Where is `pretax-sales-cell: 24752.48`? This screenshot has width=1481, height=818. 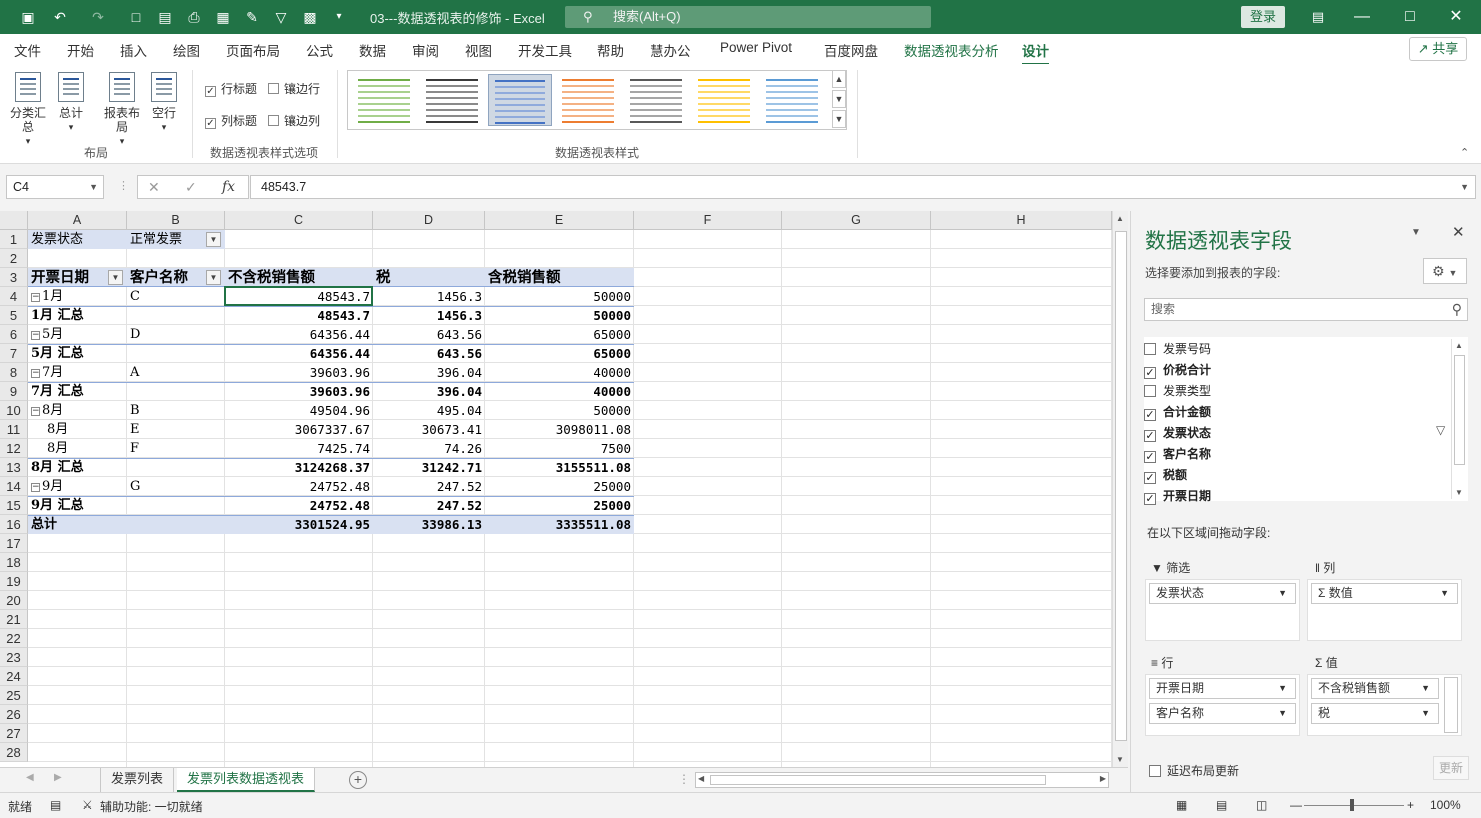
pretax-sales-cell: 24752.48 is located at coordinates (299, 505).